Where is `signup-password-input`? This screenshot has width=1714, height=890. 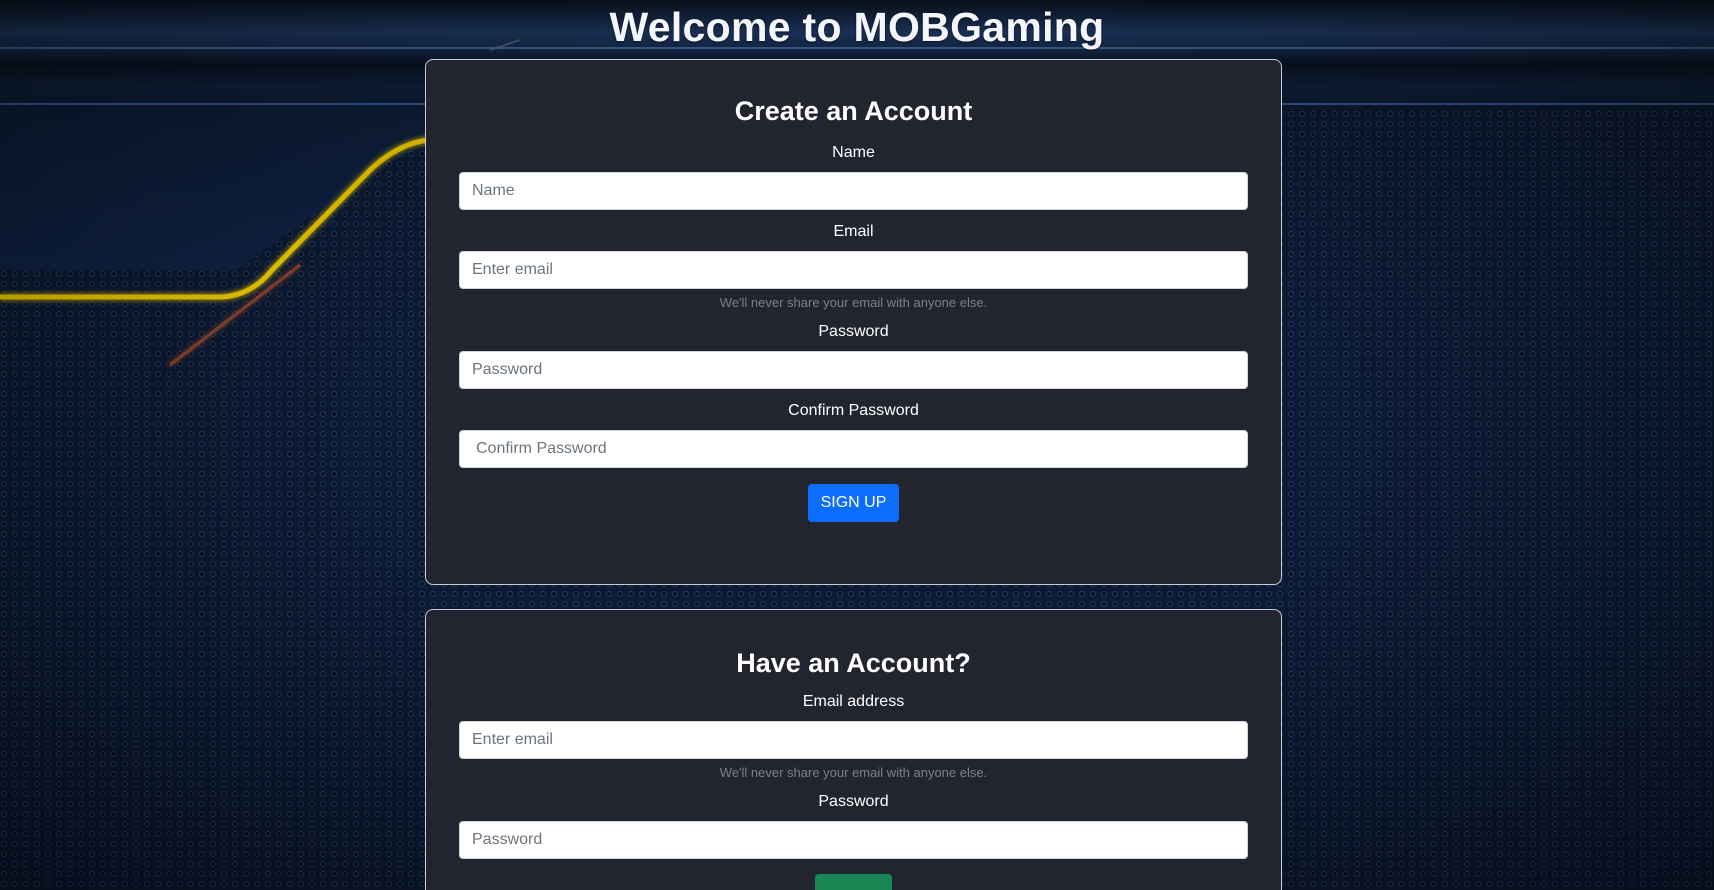 signup-password-input is located at coordinates (853, 370).